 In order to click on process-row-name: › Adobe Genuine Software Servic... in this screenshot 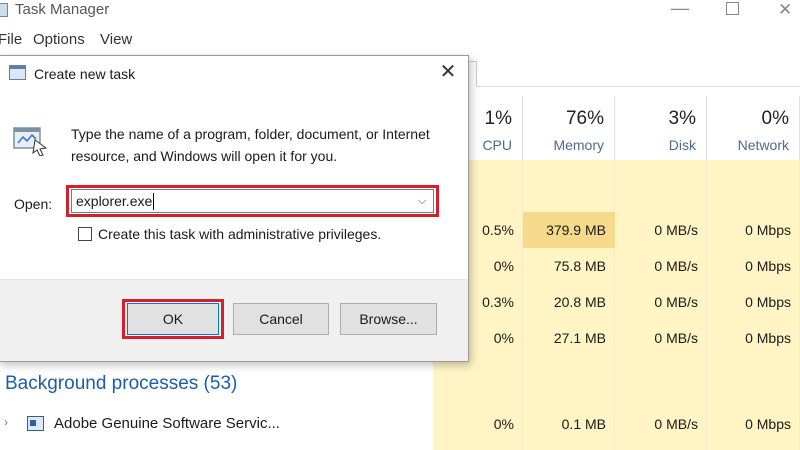, I will do `click(216, 424)`.